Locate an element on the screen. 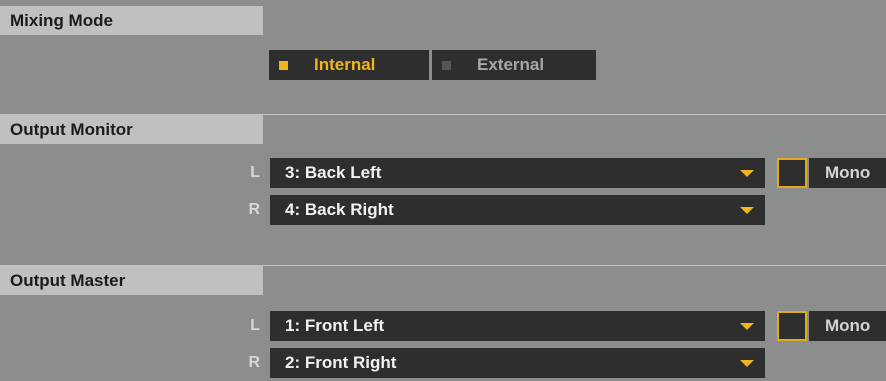 This screenshot has height=381, width=886. monitor-left-channel-label: L is located at coordinates (255, 172).